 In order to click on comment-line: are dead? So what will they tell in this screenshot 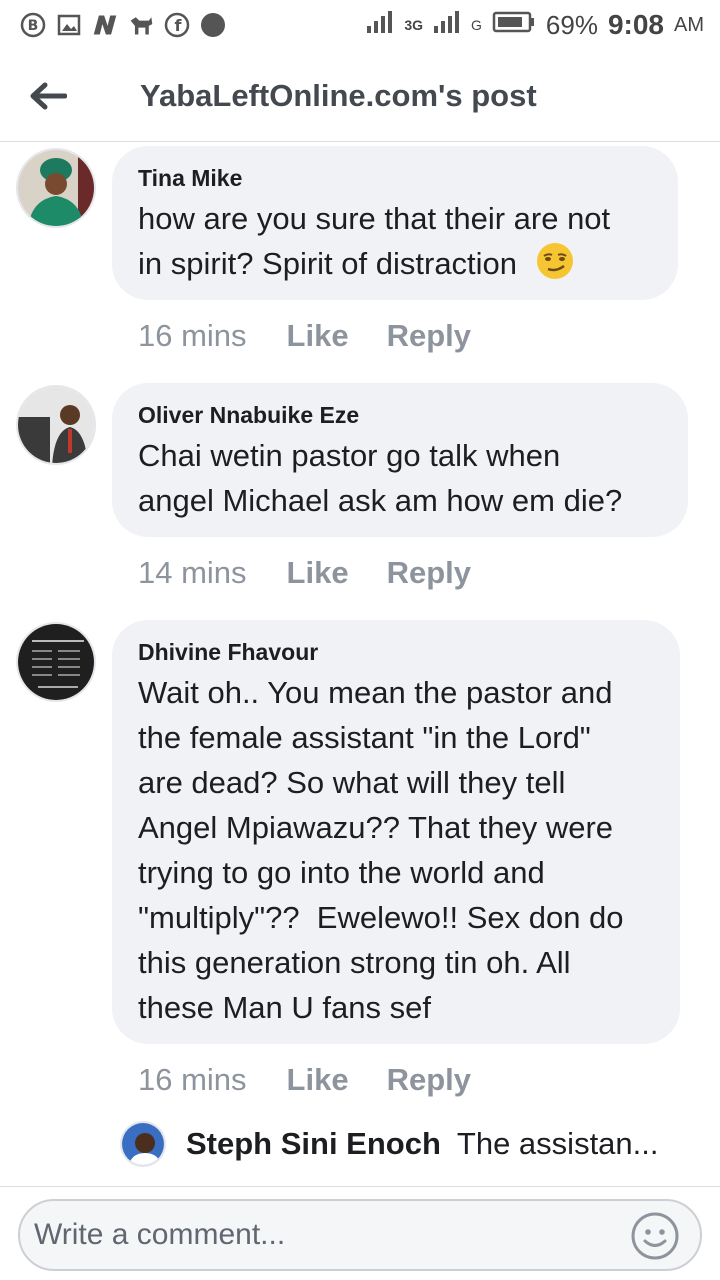, I will do `click(352, 782)`.